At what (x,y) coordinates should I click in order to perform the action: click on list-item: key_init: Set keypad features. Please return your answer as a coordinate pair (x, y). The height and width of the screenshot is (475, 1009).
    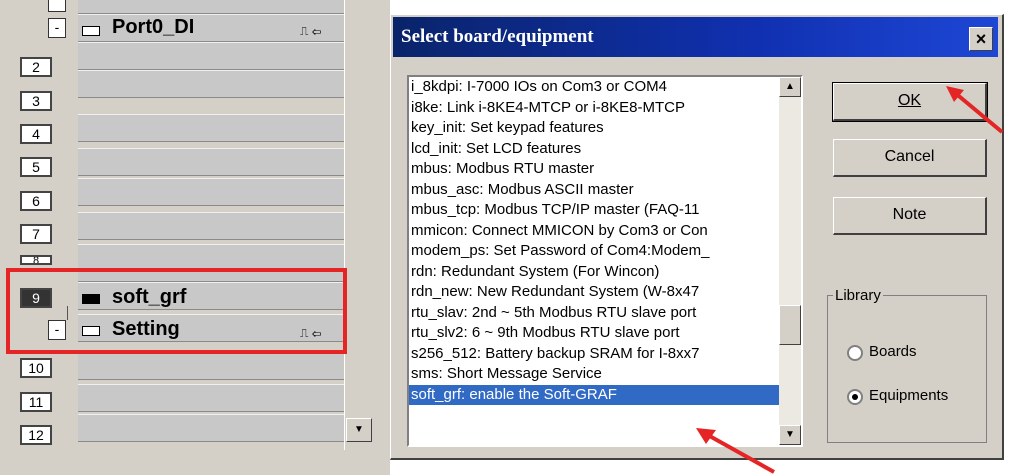
    Looking at the image, I should click on (605, 128).